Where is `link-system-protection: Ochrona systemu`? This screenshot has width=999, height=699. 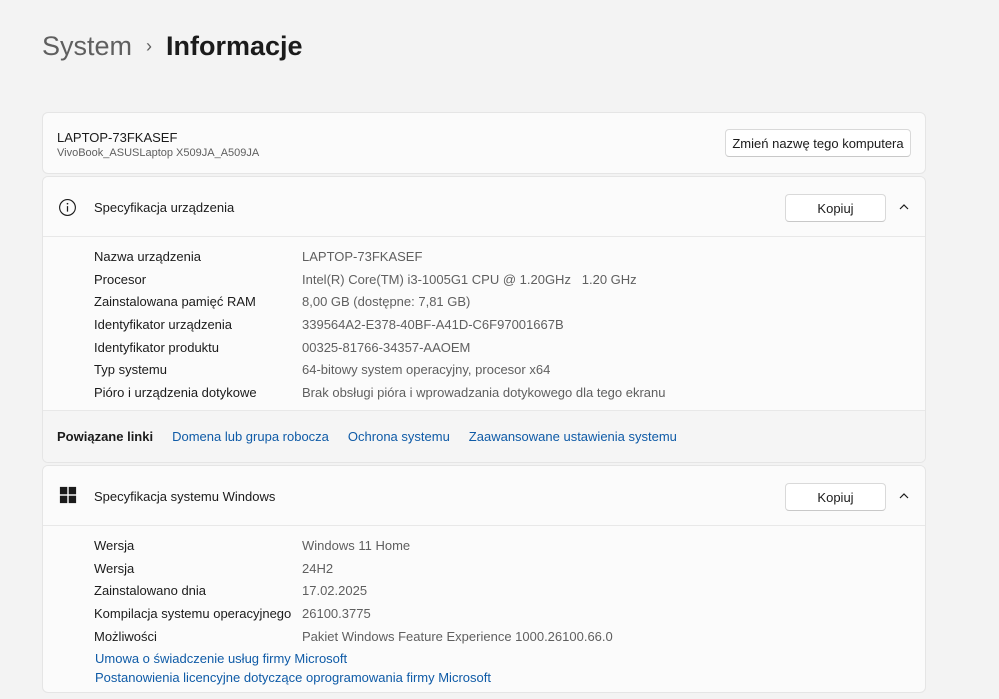
link-system-protection: Ochrona systemu is located at coordinates (399, 436).